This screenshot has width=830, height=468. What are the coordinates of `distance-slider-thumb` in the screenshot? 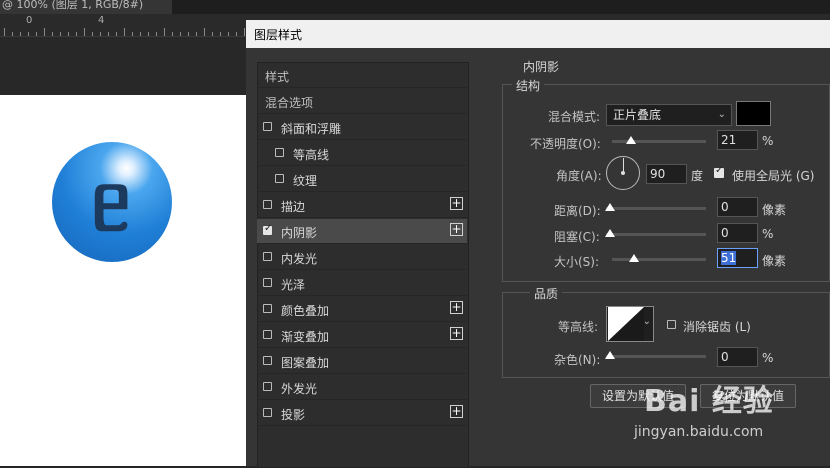 It's located at (610, 207).